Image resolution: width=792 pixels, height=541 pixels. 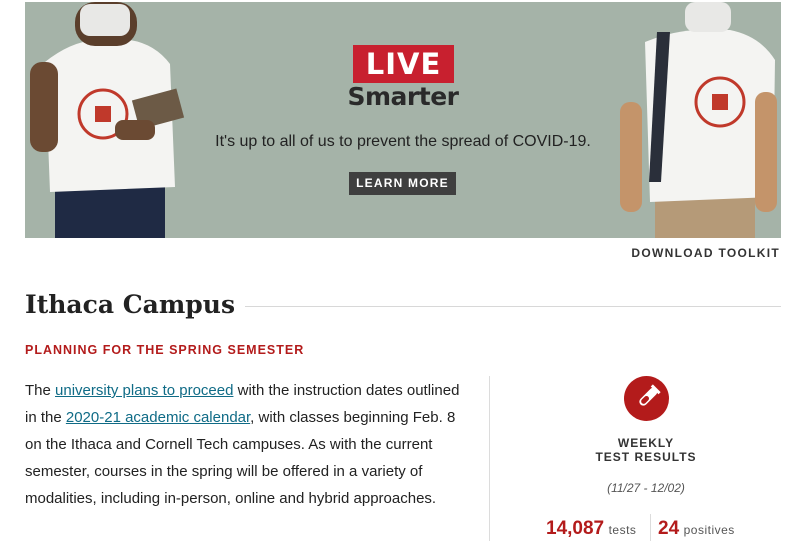 I want to click on section-heading: Ithaca Campus, so click(x=403, y=306).